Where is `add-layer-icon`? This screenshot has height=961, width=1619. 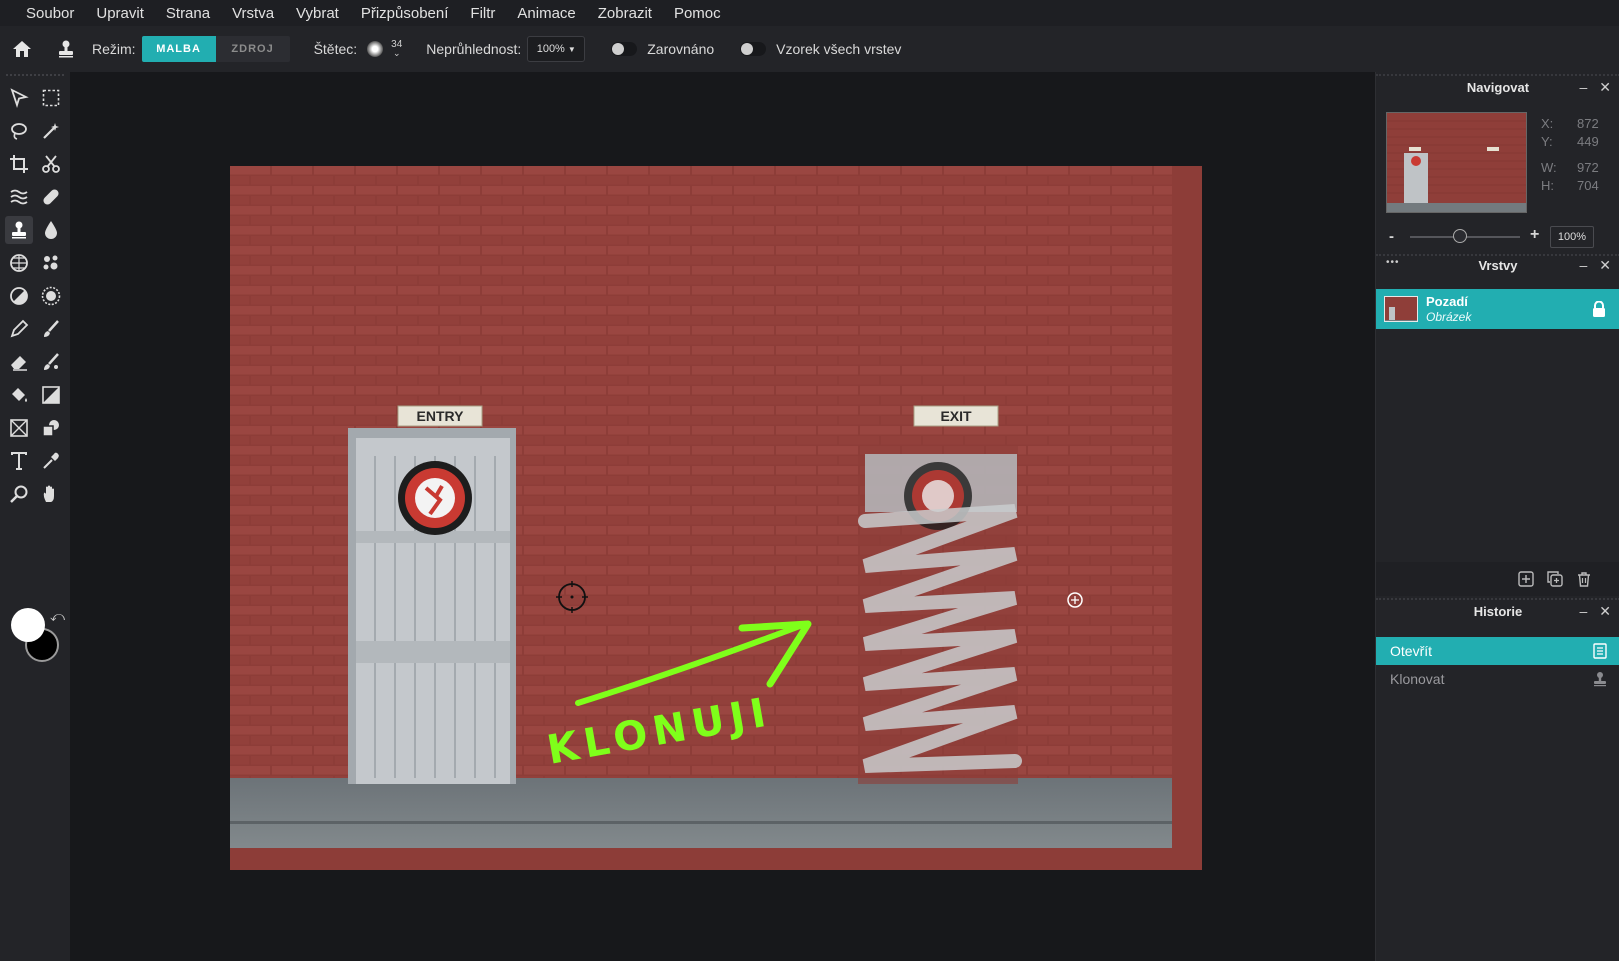
add-layer-icon is located at coordinates (1526, 581).